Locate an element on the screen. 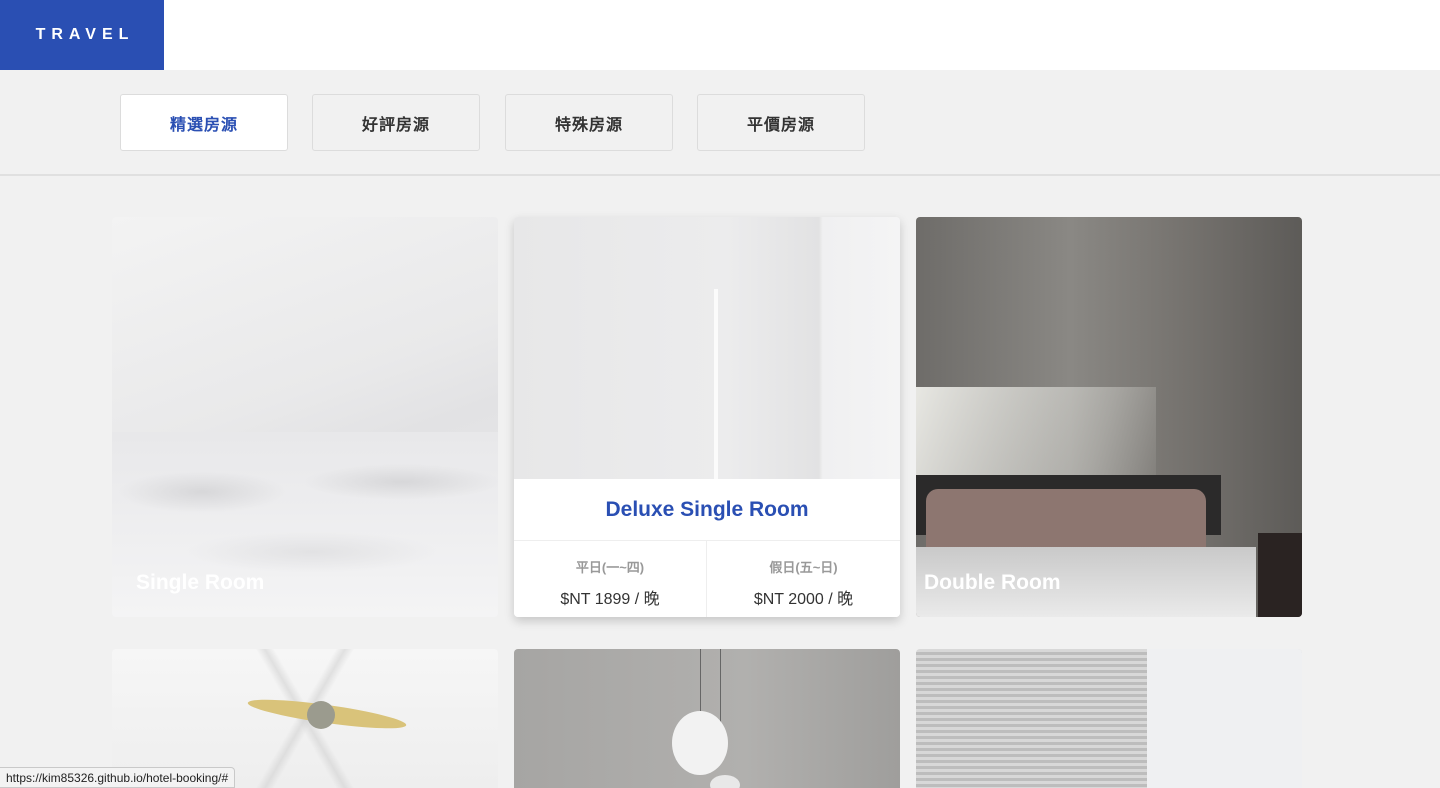  room-title: Single Room is located at coordinates (200, 582).